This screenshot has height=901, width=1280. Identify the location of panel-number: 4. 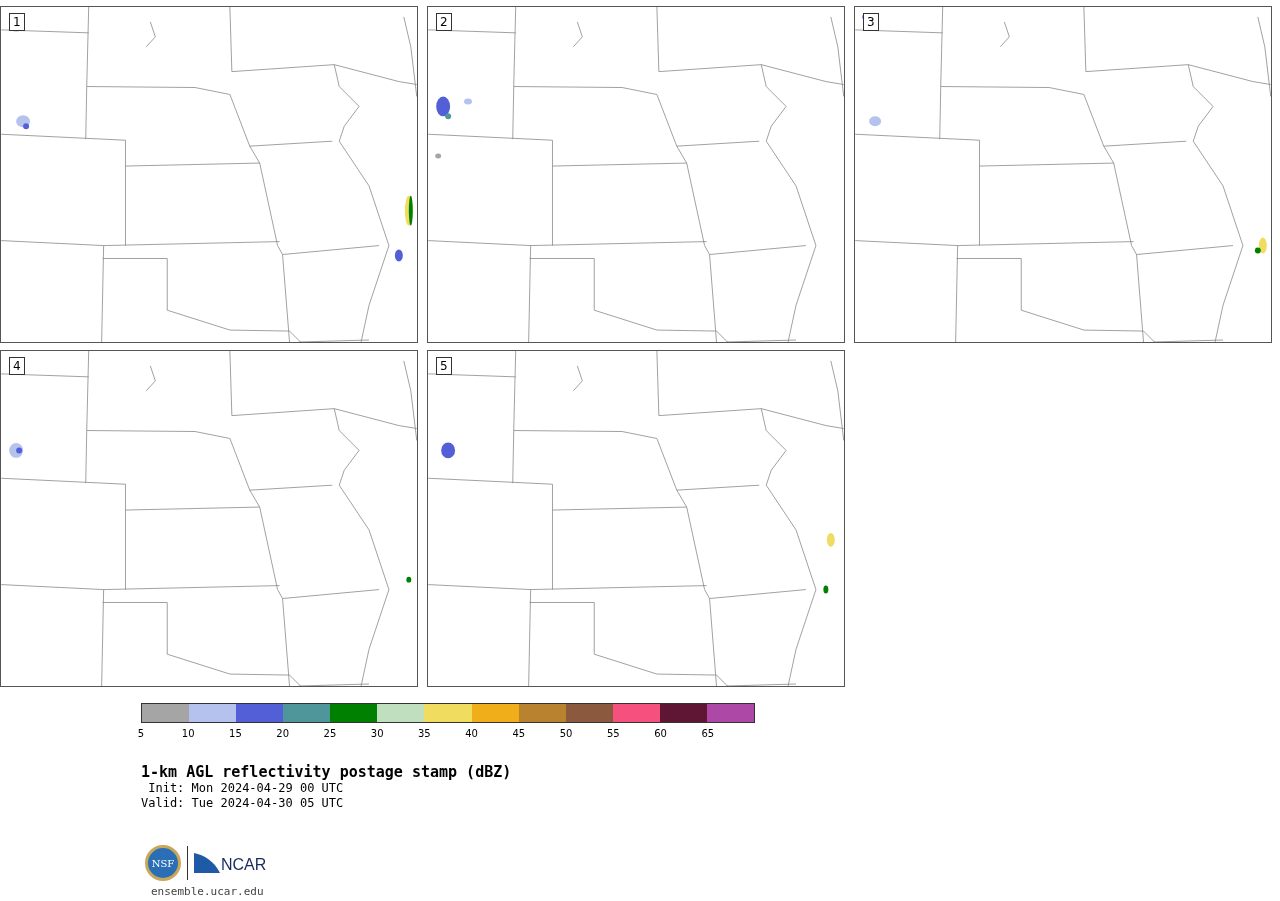
(17, 366).